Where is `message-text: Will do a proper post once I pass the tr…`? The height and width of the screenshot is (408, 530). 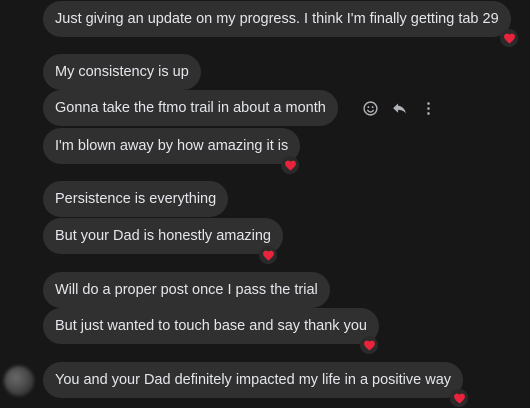 message-text: Will do a proper post once I pass the tr… is located at coordinates (186, 290).